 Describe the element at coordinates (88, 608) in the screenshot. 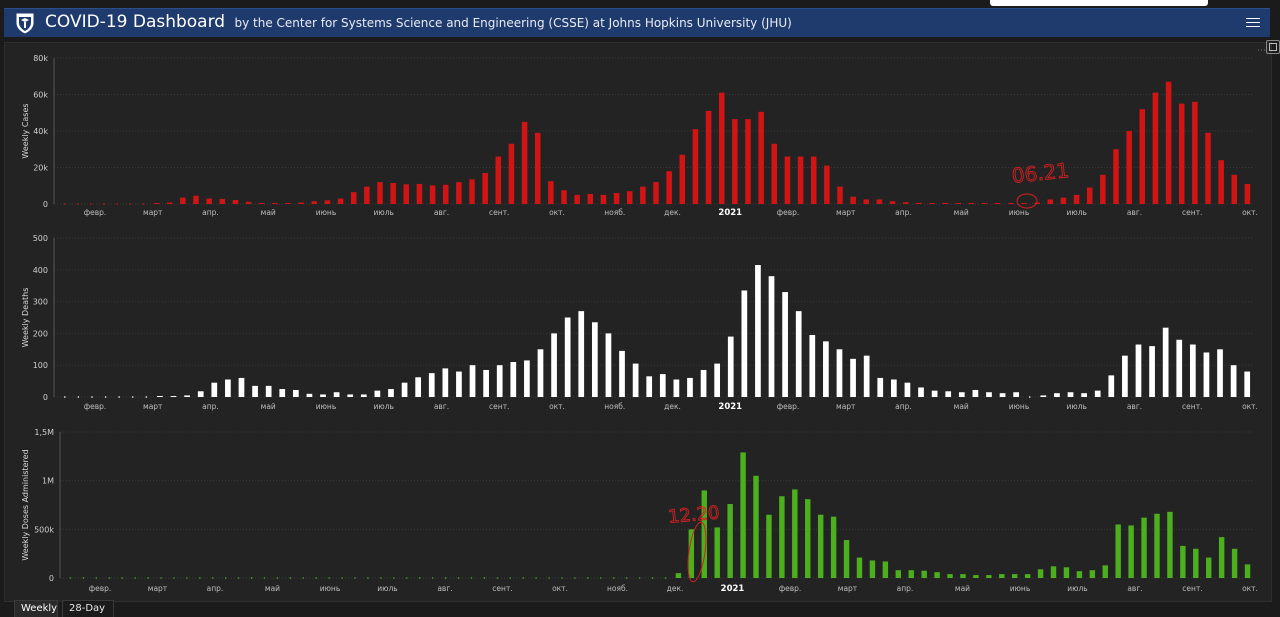

I see `tab-28-day: 28-Day` at that location.